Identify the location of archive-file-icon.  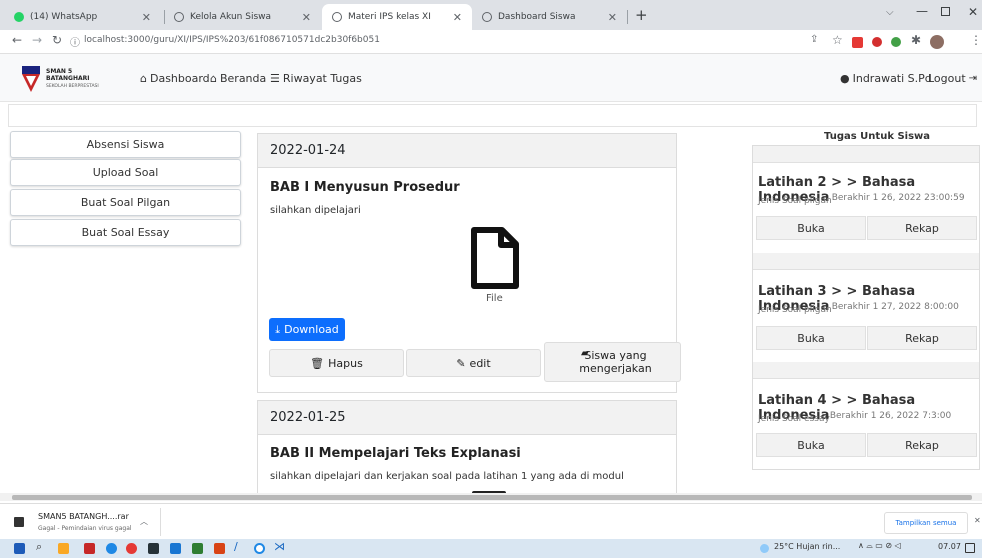
(19, 522).